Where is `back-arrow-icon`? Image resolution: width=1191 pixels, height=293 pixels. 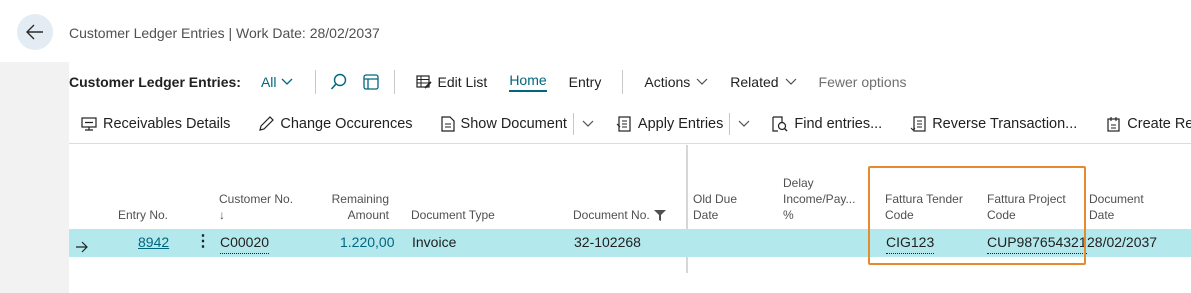
back-arrow-icon is located at coordinates (34, 32).